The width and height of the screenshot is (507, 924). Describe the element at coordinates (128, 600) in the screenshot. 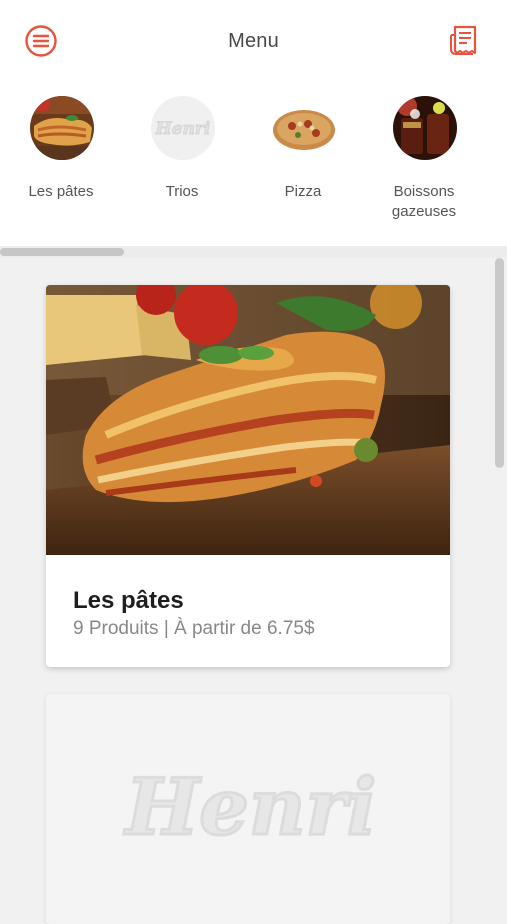

I see `card-title: Les pâtes` at that location.